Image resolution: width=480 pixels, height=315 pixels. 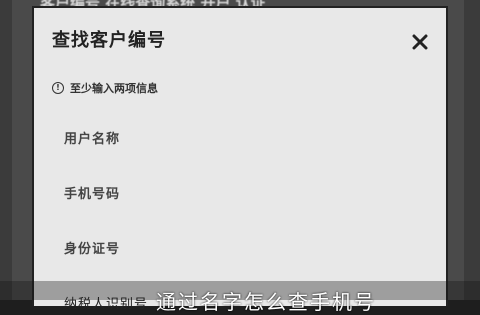 I want to click on info-icon: !, so click(x=58, y=88).